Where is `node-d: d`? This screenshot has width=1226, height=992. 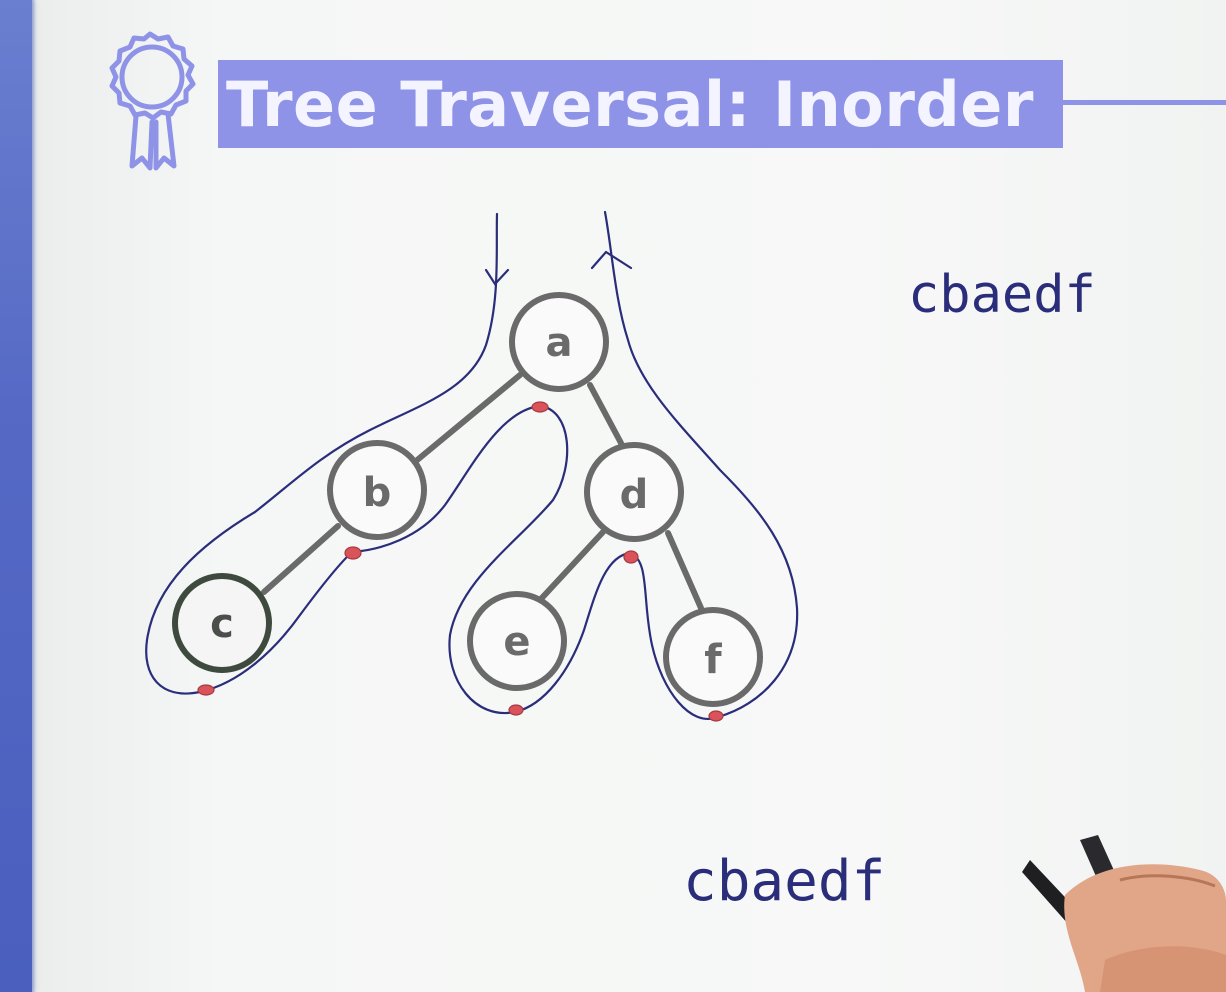
node-d: d is located at coordinates (634, 492).